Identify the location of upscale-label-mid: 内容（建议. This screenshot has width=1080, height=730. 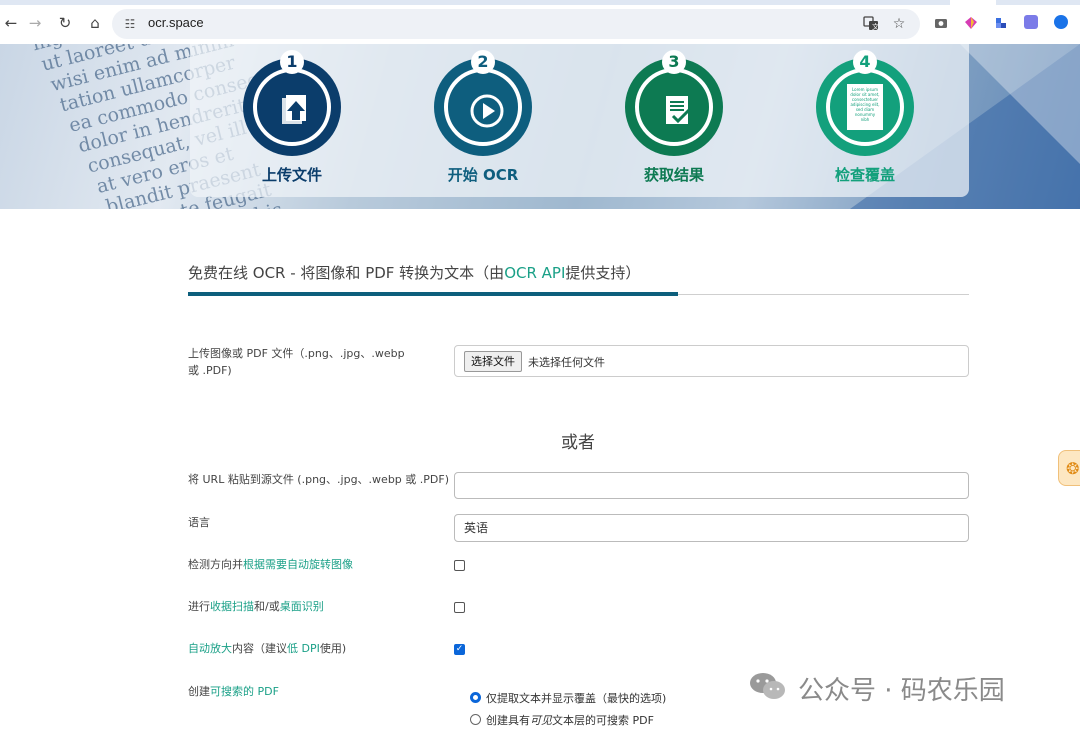
(259, 648).